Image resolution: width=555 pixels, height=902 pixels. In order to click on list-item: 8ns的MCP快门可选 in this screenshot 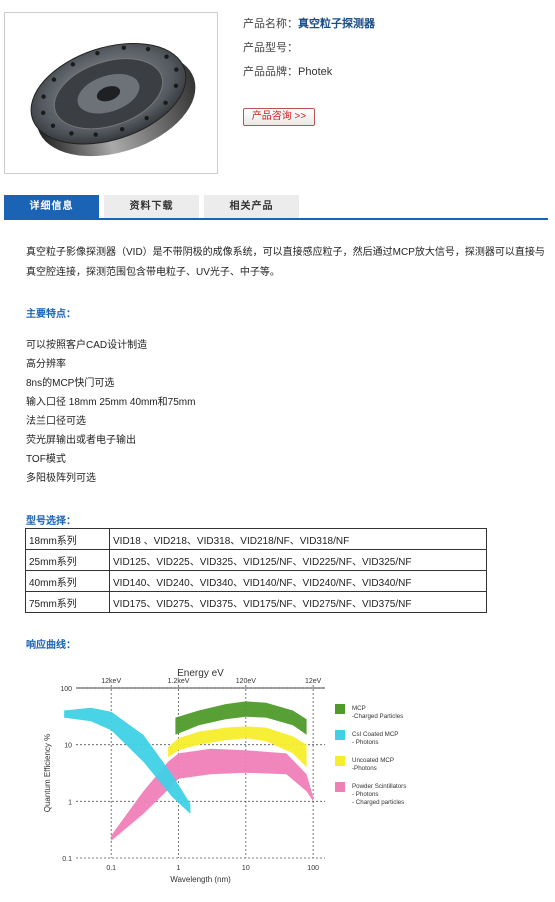, I will do `click(70, 383)`.